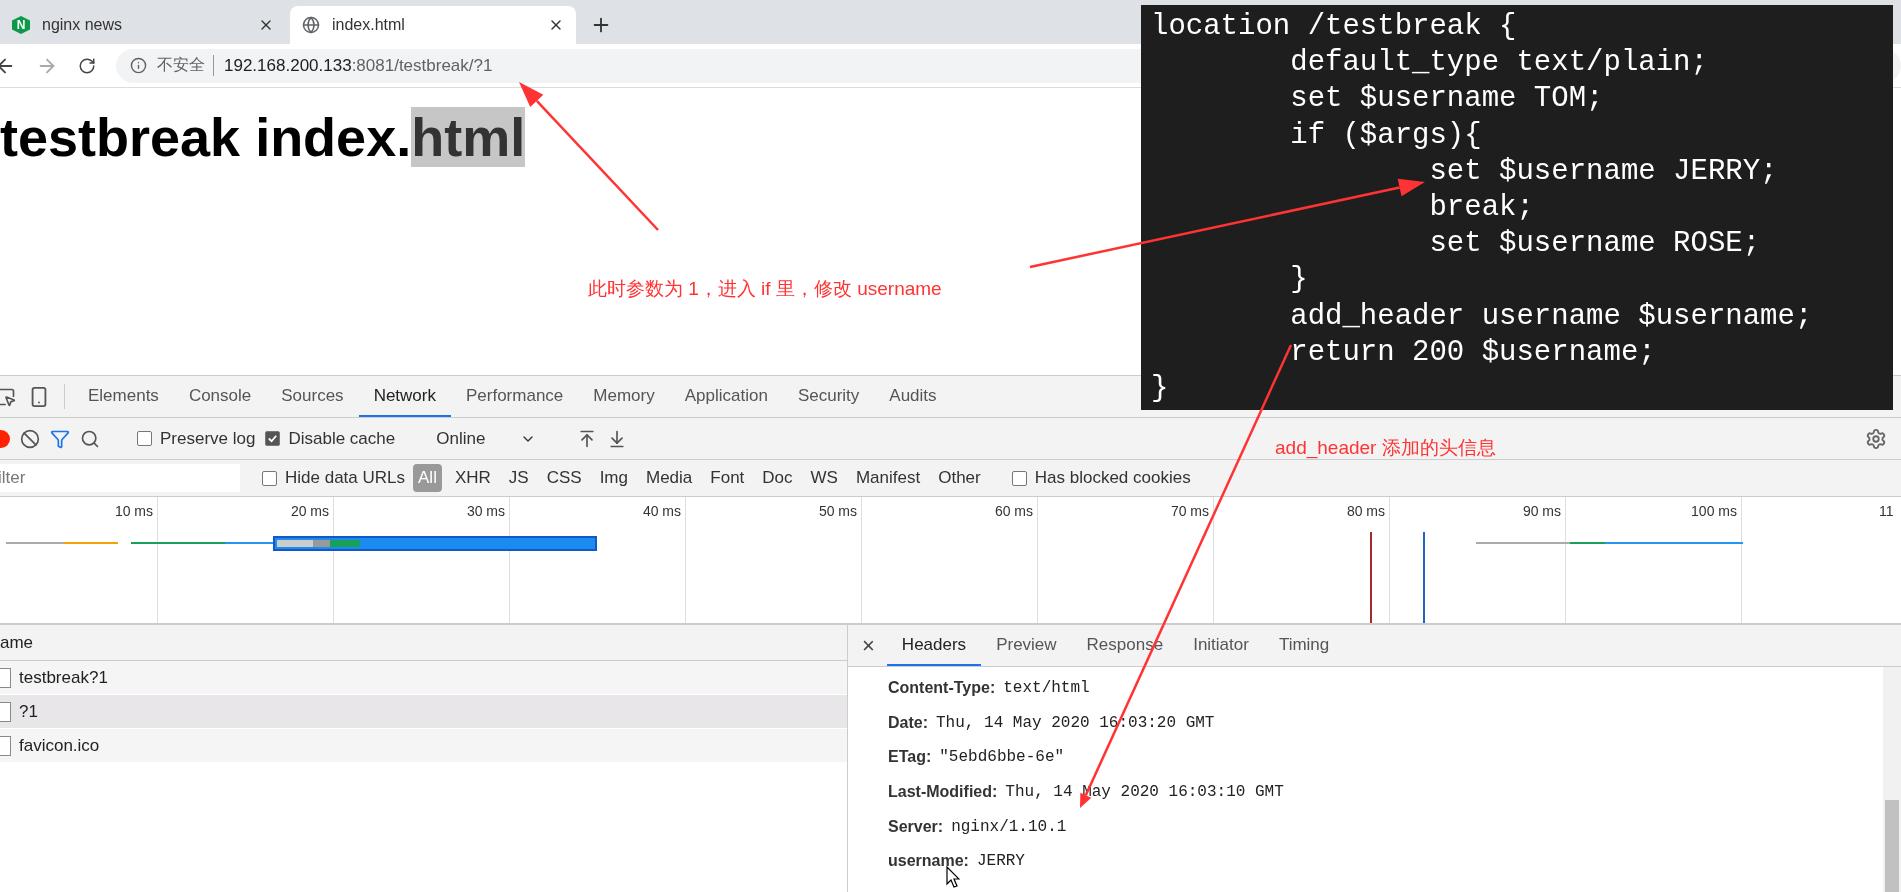 This screenshot has width=1901, height=892. I want to click on annotation-text: 此时参数为 1，进入 if 里，修改 username, so click(765, 289).